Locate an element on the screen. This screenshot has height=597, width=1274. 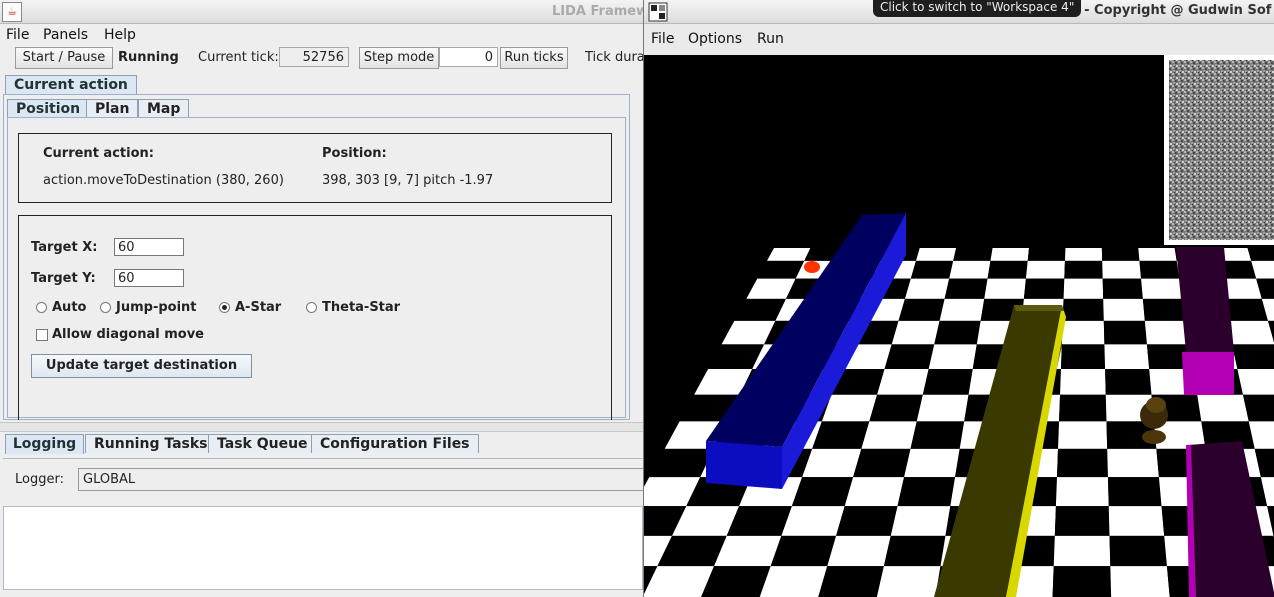
current-tick-field: 52756 is located at coordinates (314, 57).